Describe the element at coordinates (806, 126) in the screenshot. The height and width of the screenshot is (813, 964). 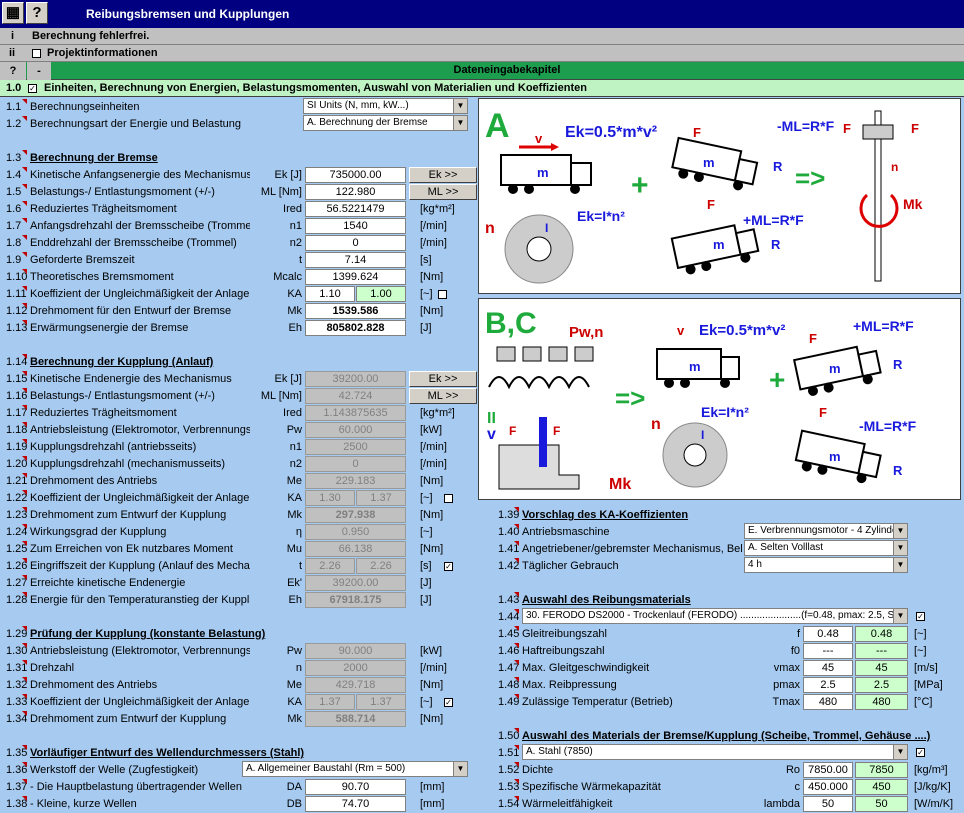
I see `pic1-ml1: -ML=R*F` at that location.